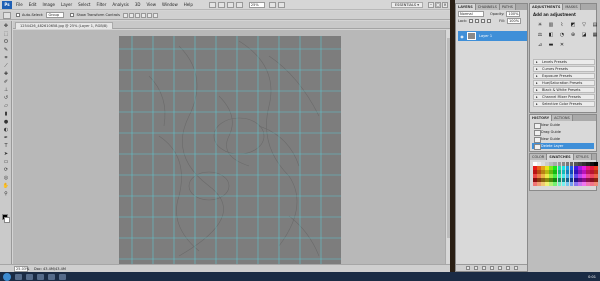 The image size is (600, 281). I want to click on curves-icon: ⌇, so click(562, 24).